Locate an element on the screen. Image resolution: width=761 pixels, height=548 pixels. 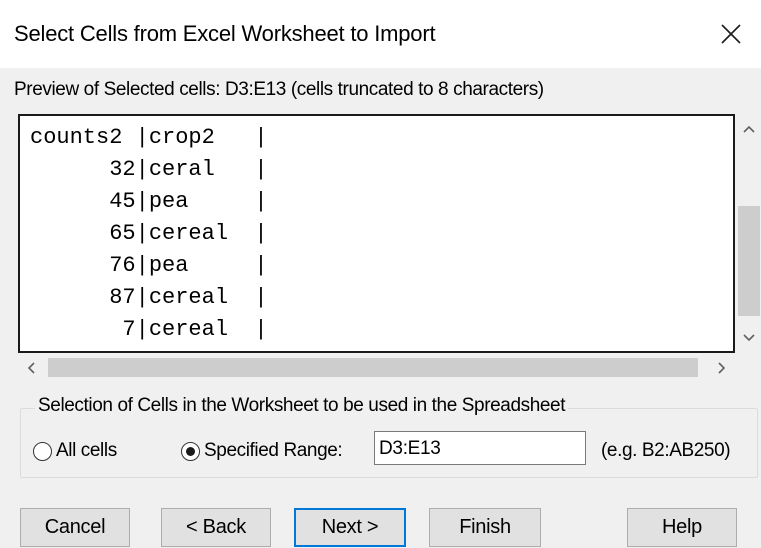
preview-line: 87|cereal | is located at coordinates (149, 297).